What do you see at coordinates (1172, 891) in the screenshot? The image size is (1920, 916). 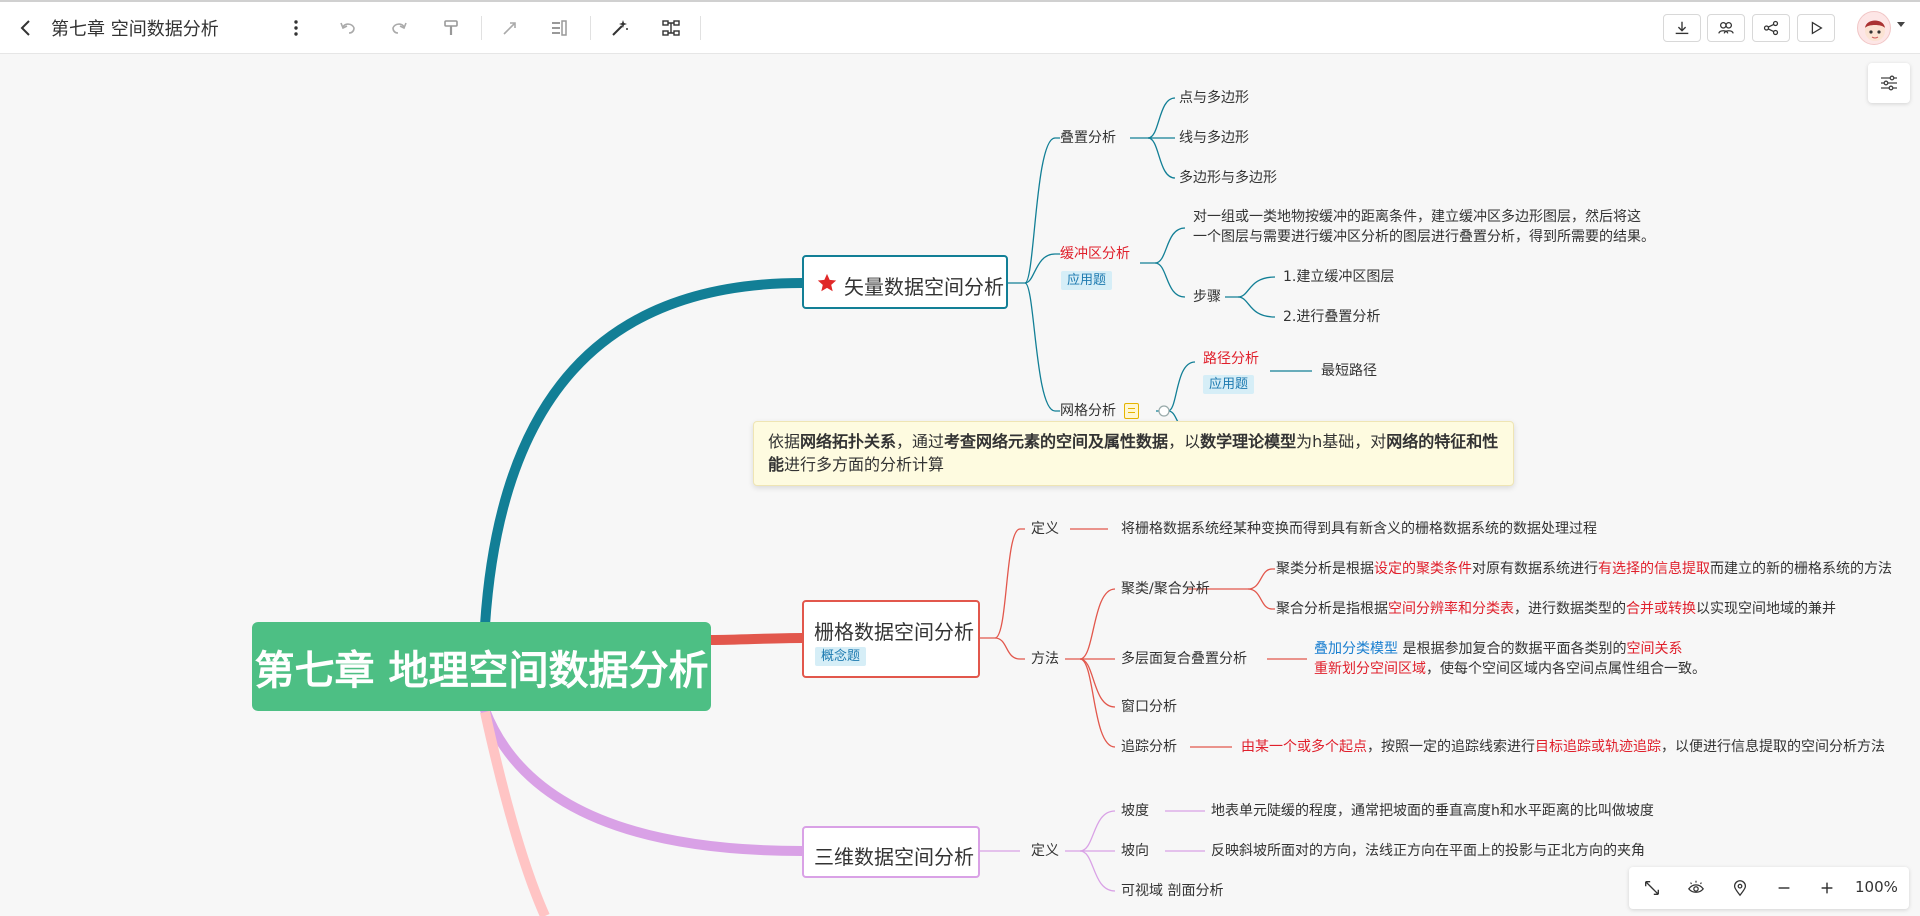 I see `node-visibility-profile: 可视域 剖面分析` at bounding box center [1172, 891].